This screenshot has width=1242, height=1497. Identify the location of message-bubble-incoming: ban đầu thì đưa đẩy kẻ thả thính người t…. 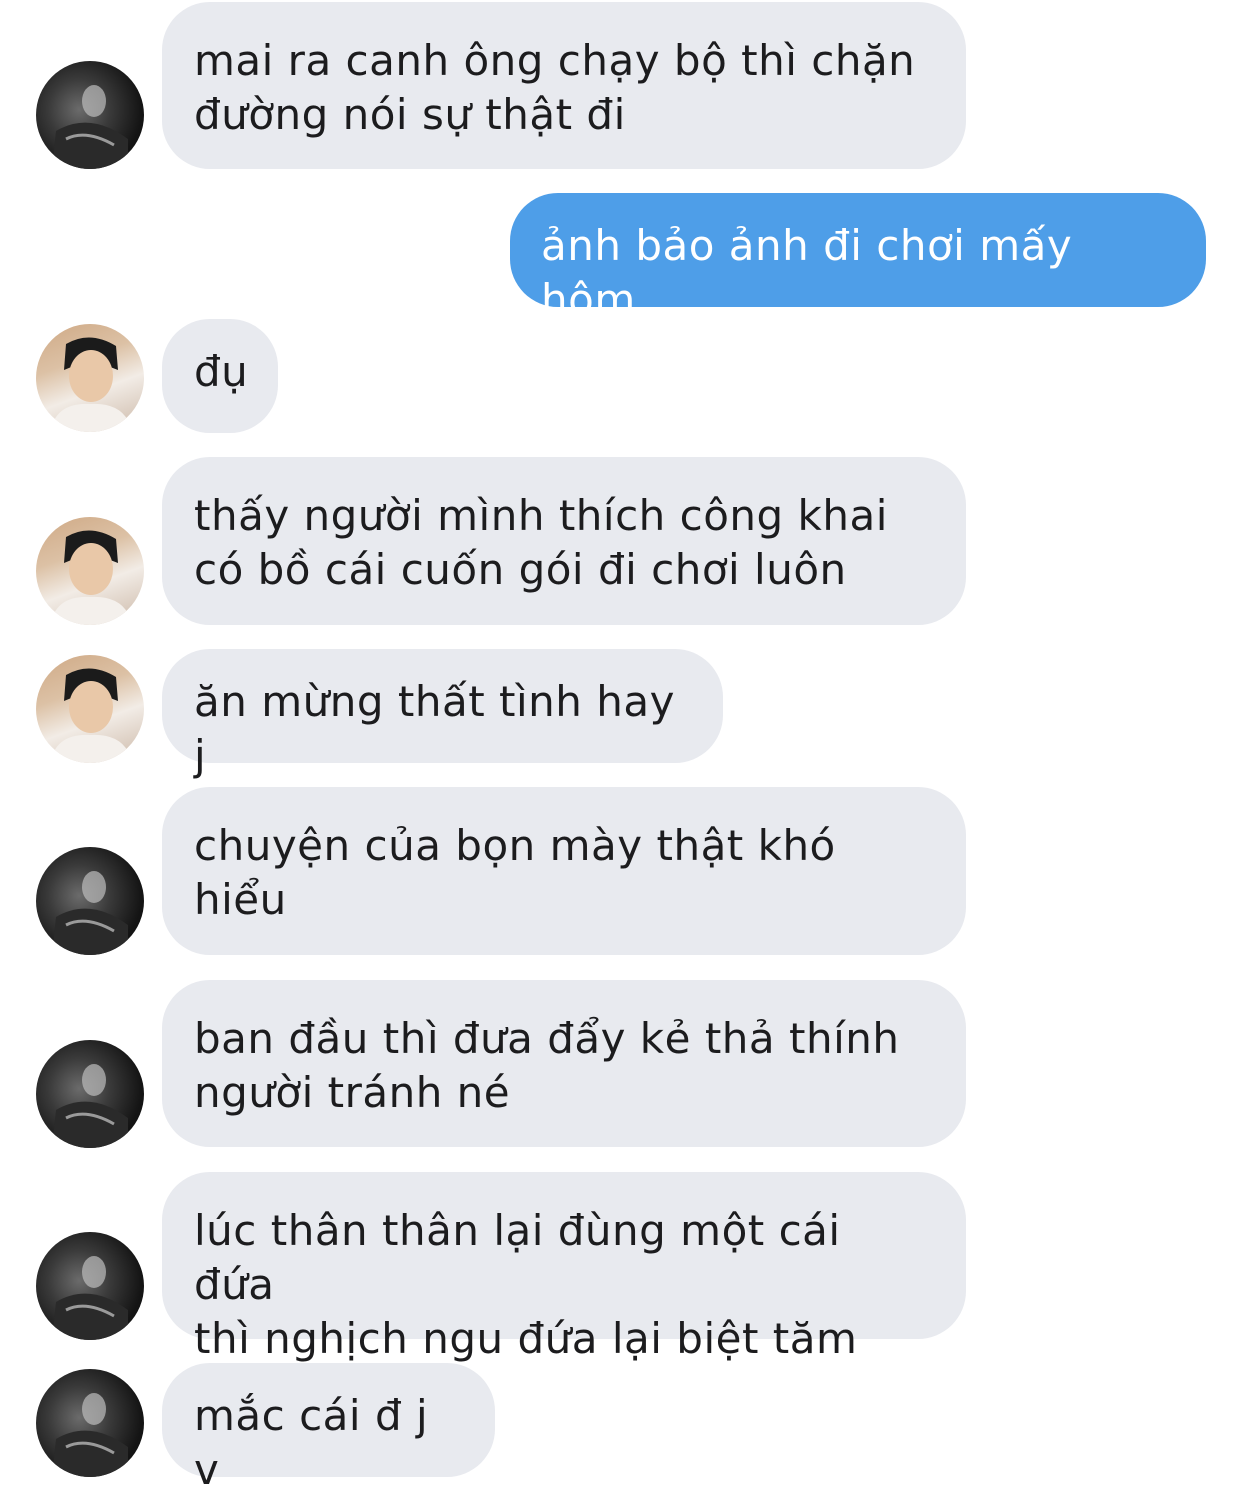
(564, 1063).